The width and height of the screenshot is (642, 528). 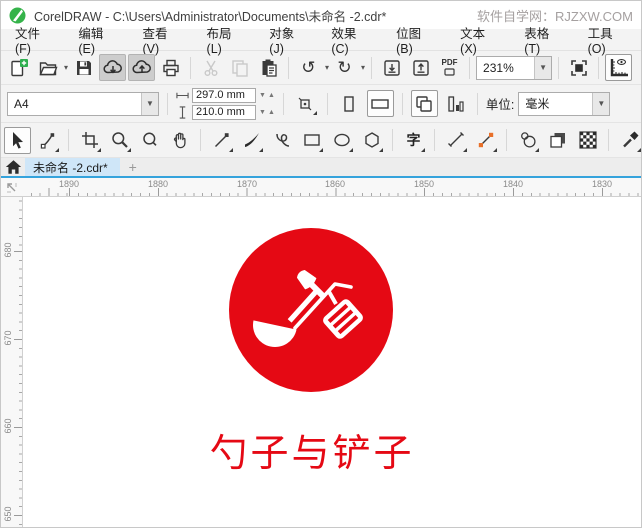 I want to click on nudge-offset-button, so click(x=305, y=103).